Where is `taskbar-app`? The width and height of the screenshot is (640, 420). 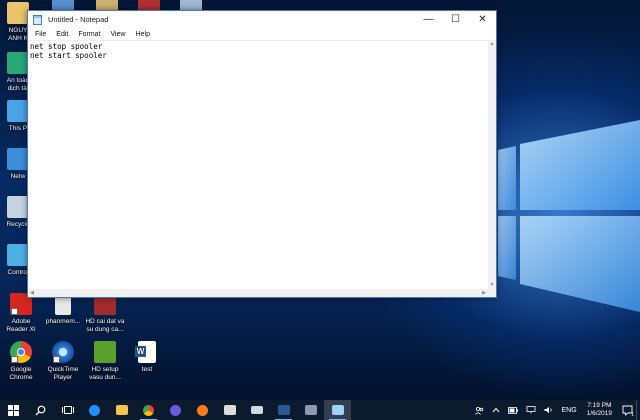 taskbar-app is located at coordinates (310, 410).